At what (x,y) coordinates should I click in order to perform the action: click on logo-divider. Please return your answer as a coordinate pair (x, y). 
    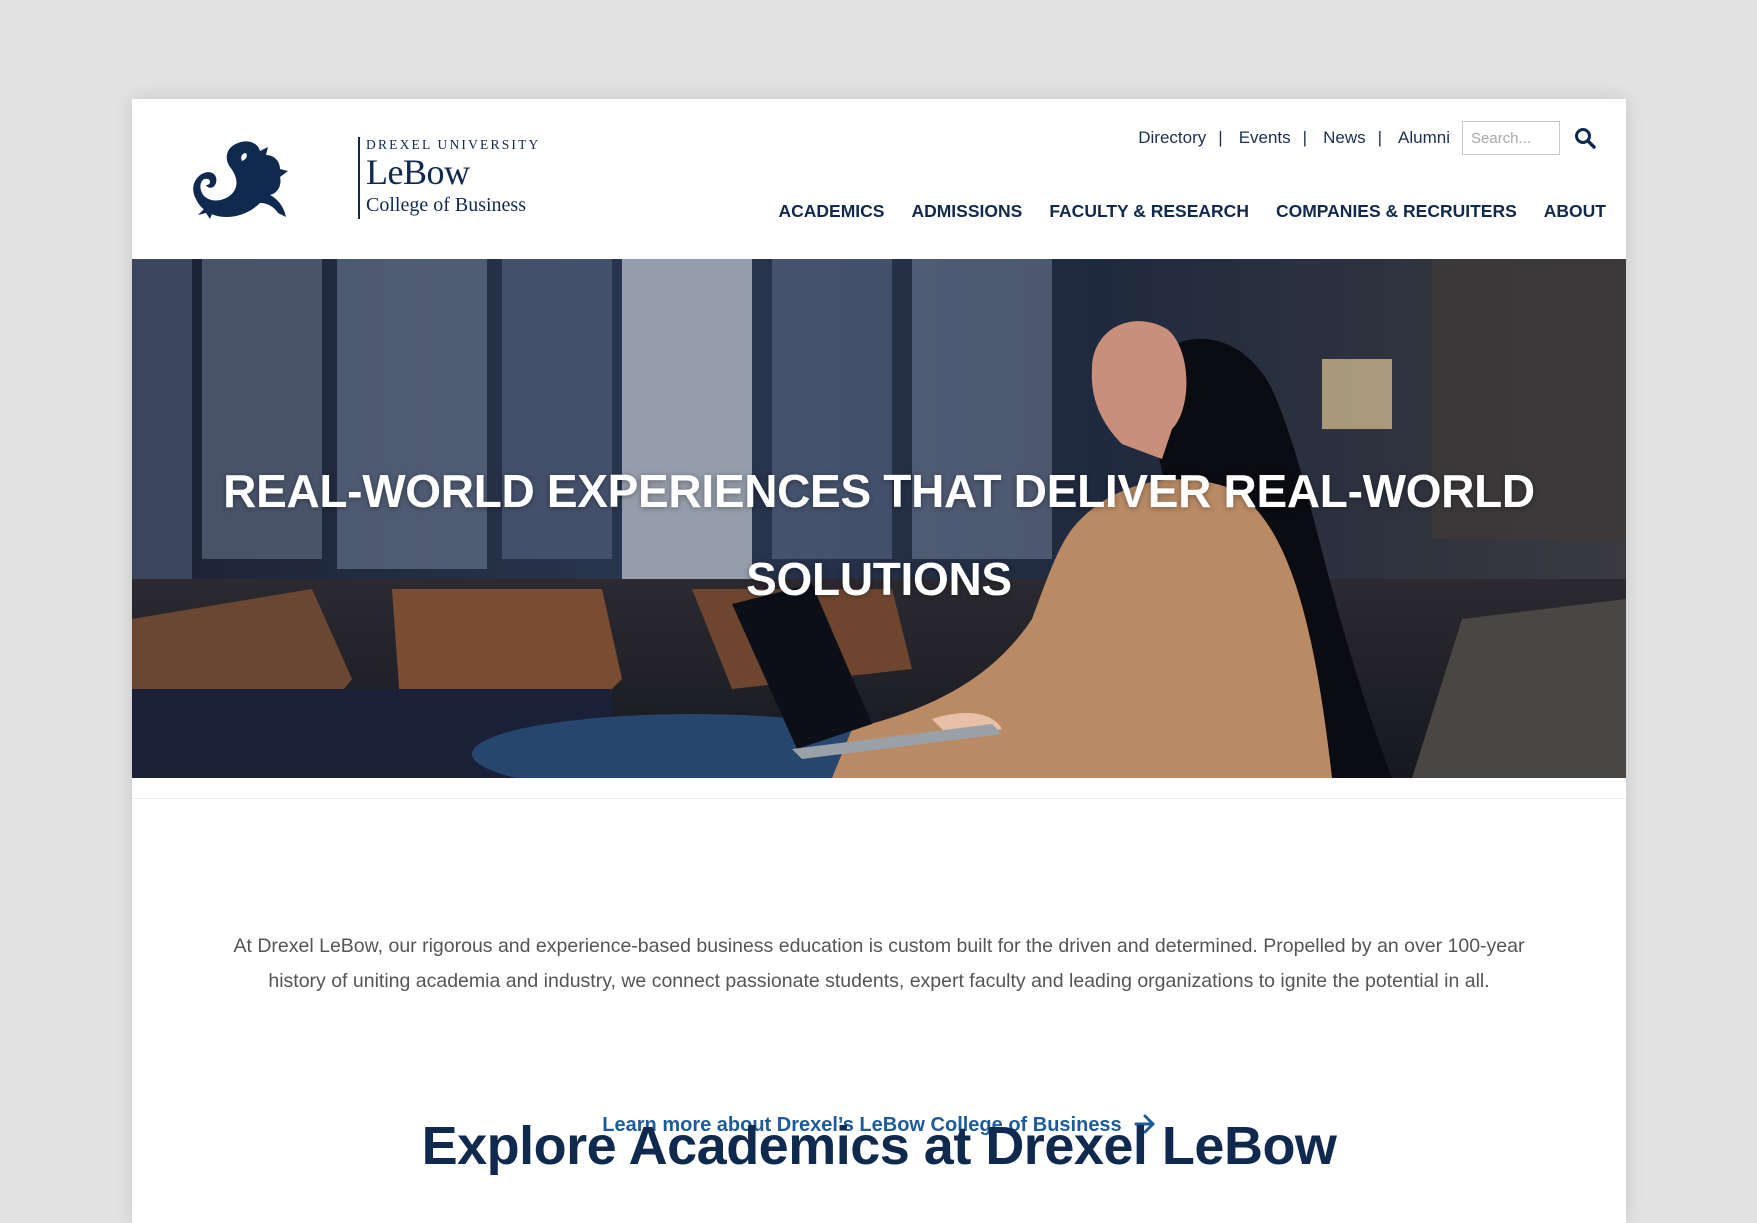
    Looking at the image, I should click on (359, 178).